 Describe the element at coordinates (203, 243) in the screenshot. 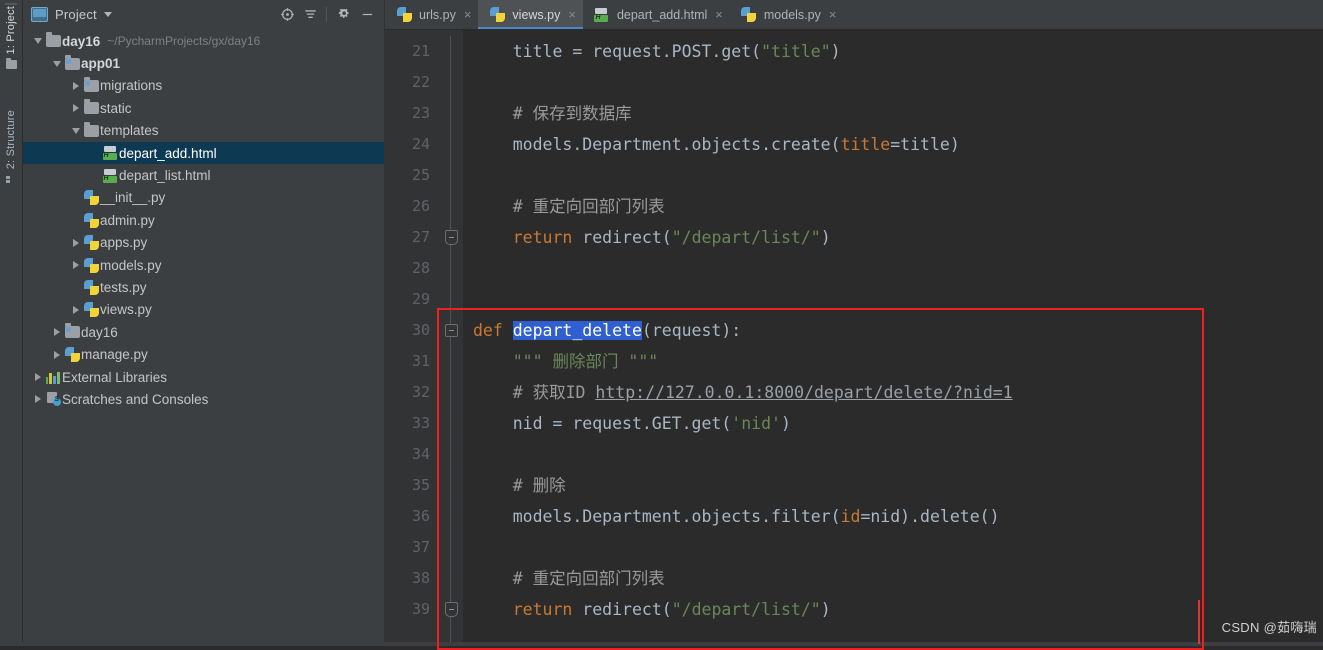

I see `tree-row-apps-py: apps.py` at that location.